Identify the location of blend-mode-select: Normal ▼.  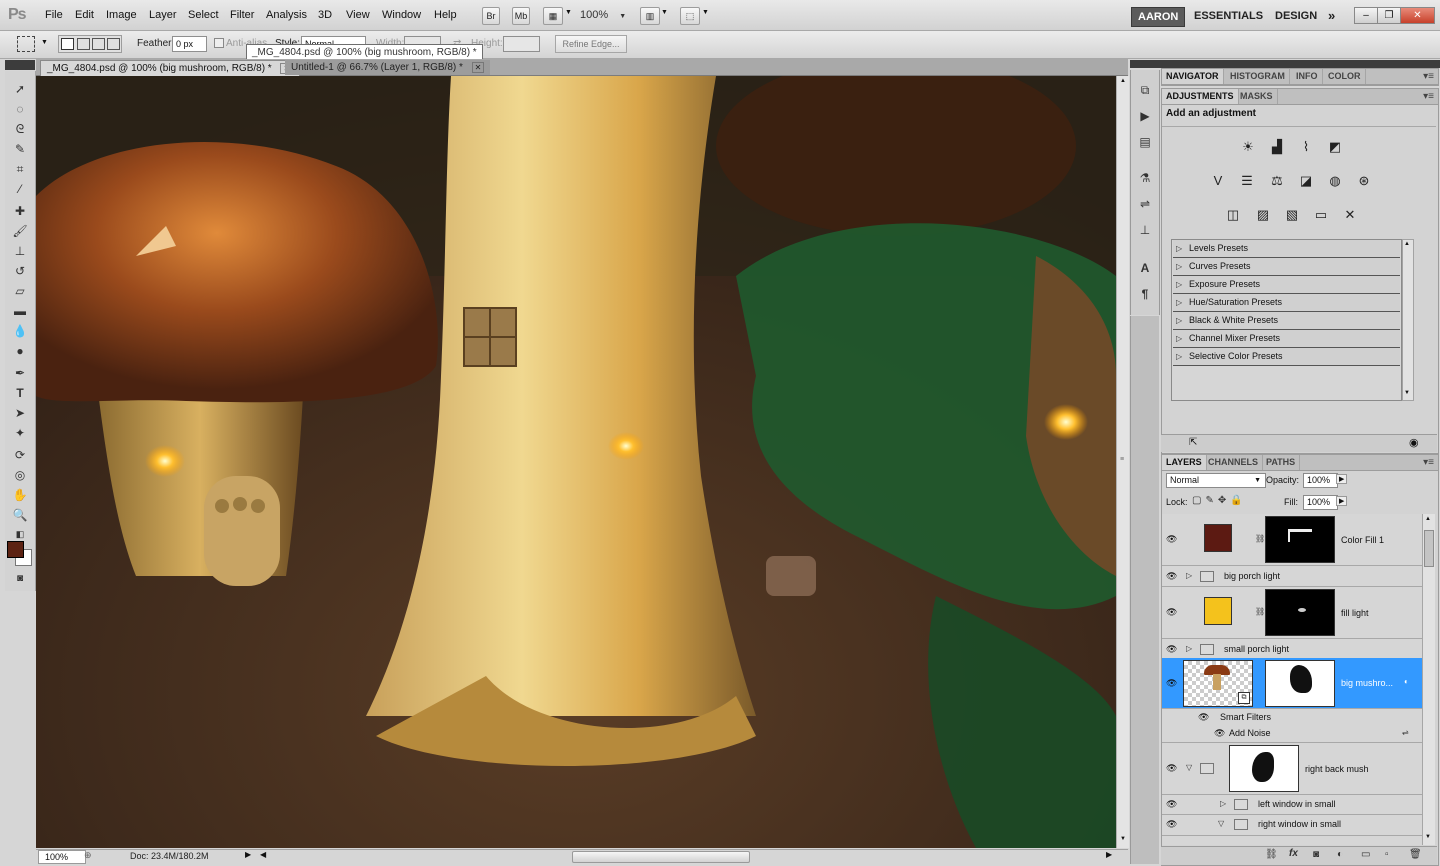
(1216, 480).